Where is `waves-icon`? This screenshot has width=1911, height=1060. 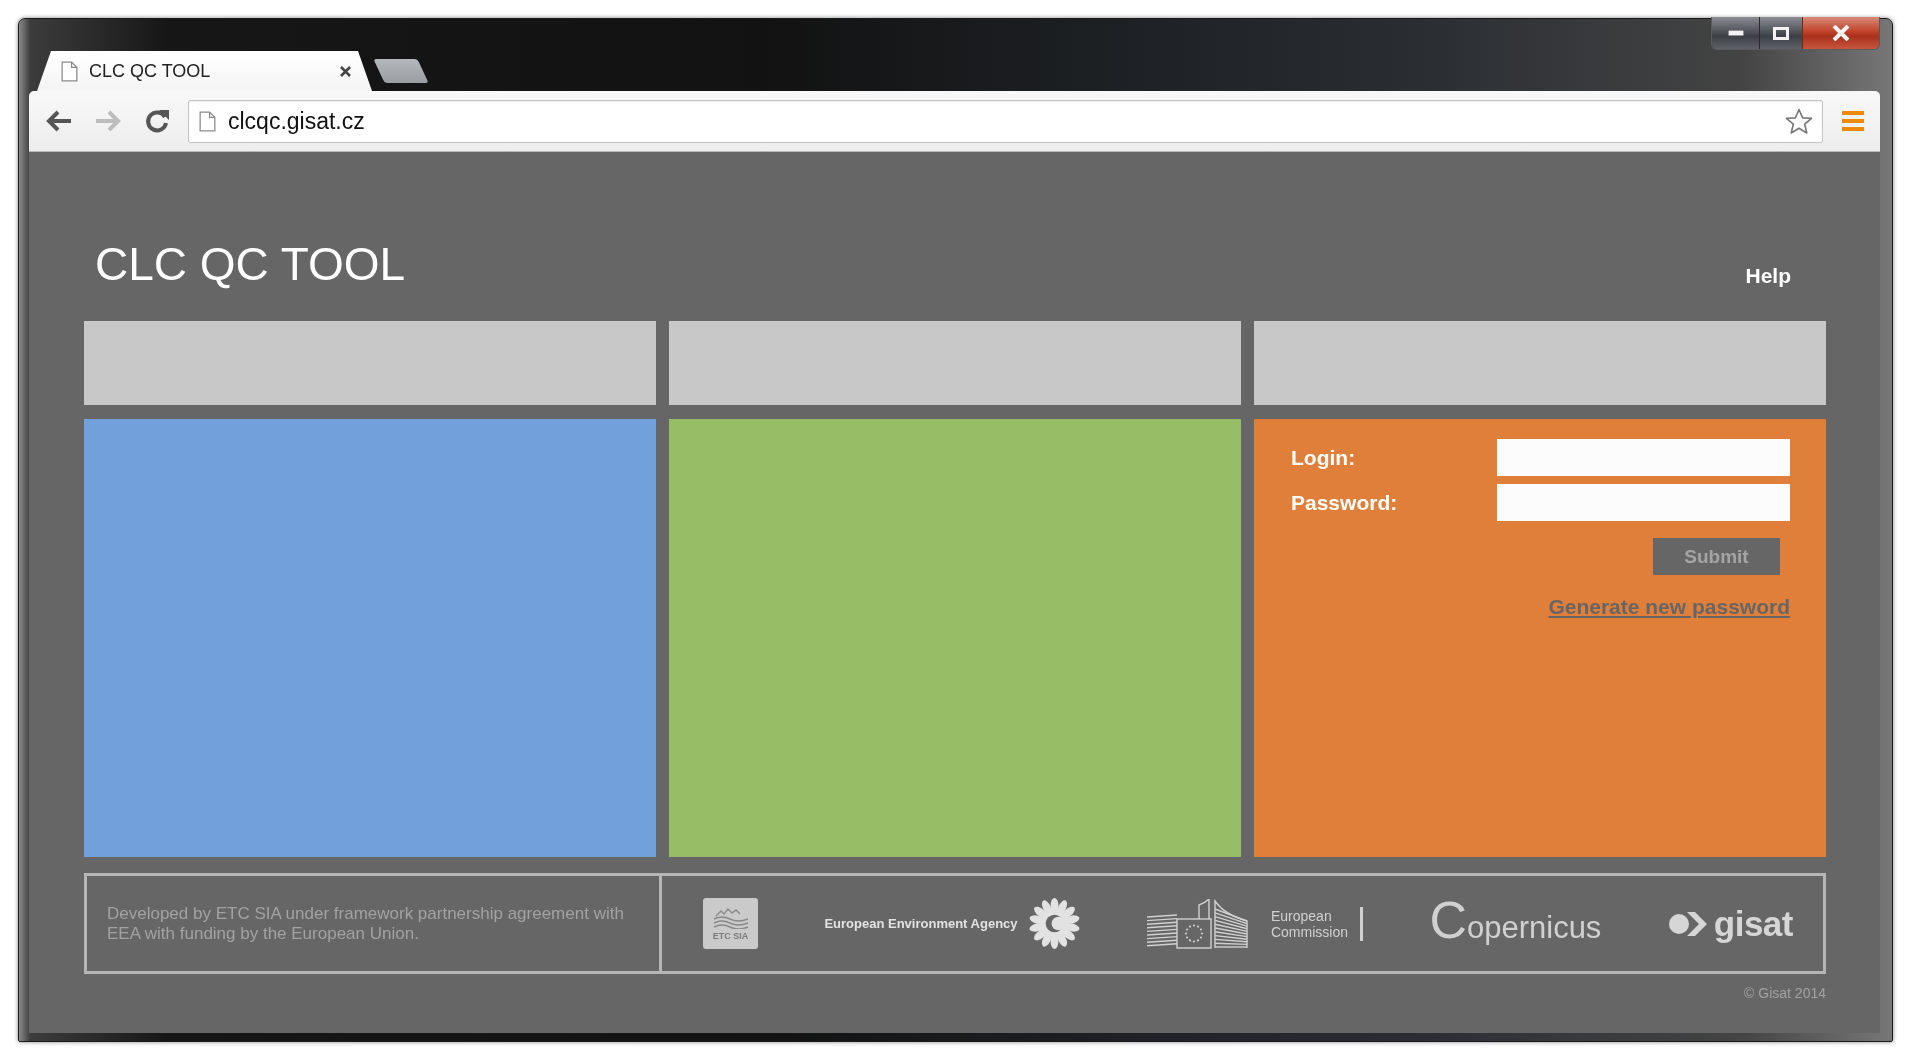 waves-icon is located at coordinates (730, 917).